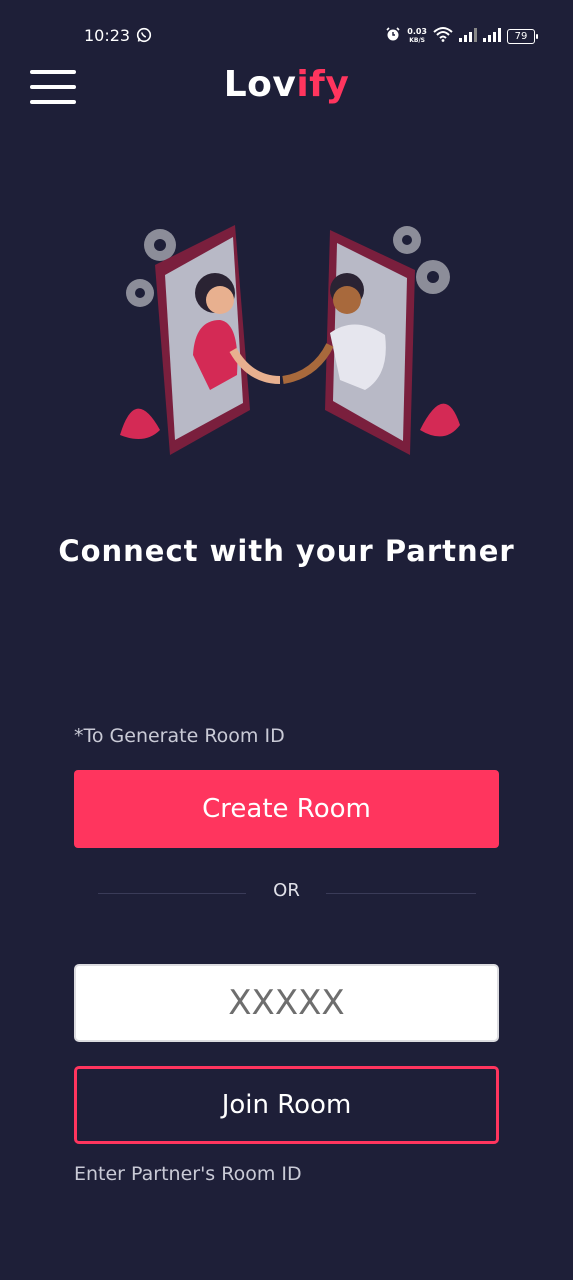 The width and height of the screenshot is (573, 1280). What do you see at coordinates (286, 1003) in the screenshot?
I see `room-id-input` at bounding box center [286, 1003].